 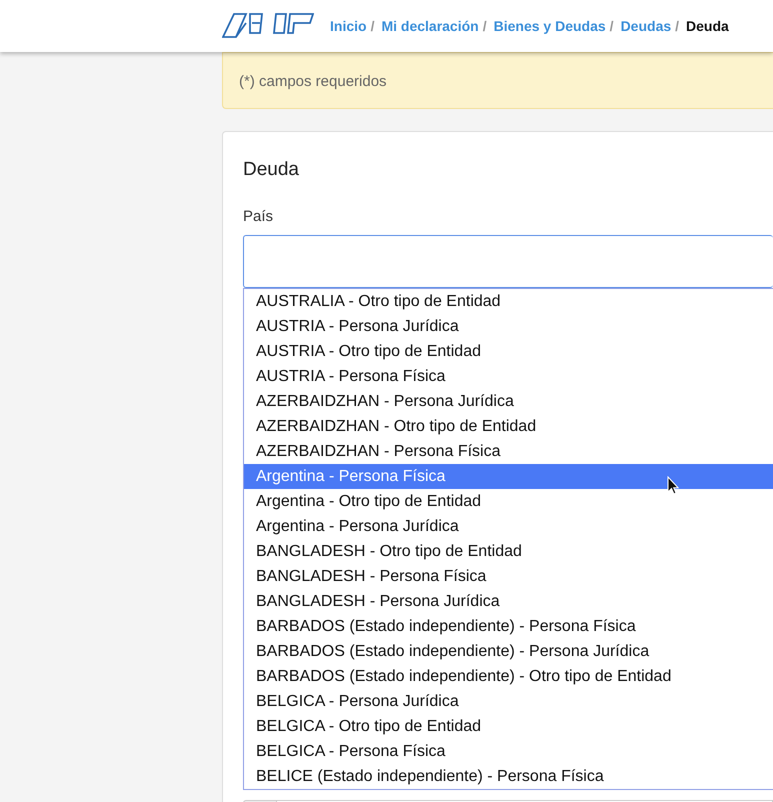 I want to click on warning-text: (*) campos requeridos, so click(x=313, y=82).